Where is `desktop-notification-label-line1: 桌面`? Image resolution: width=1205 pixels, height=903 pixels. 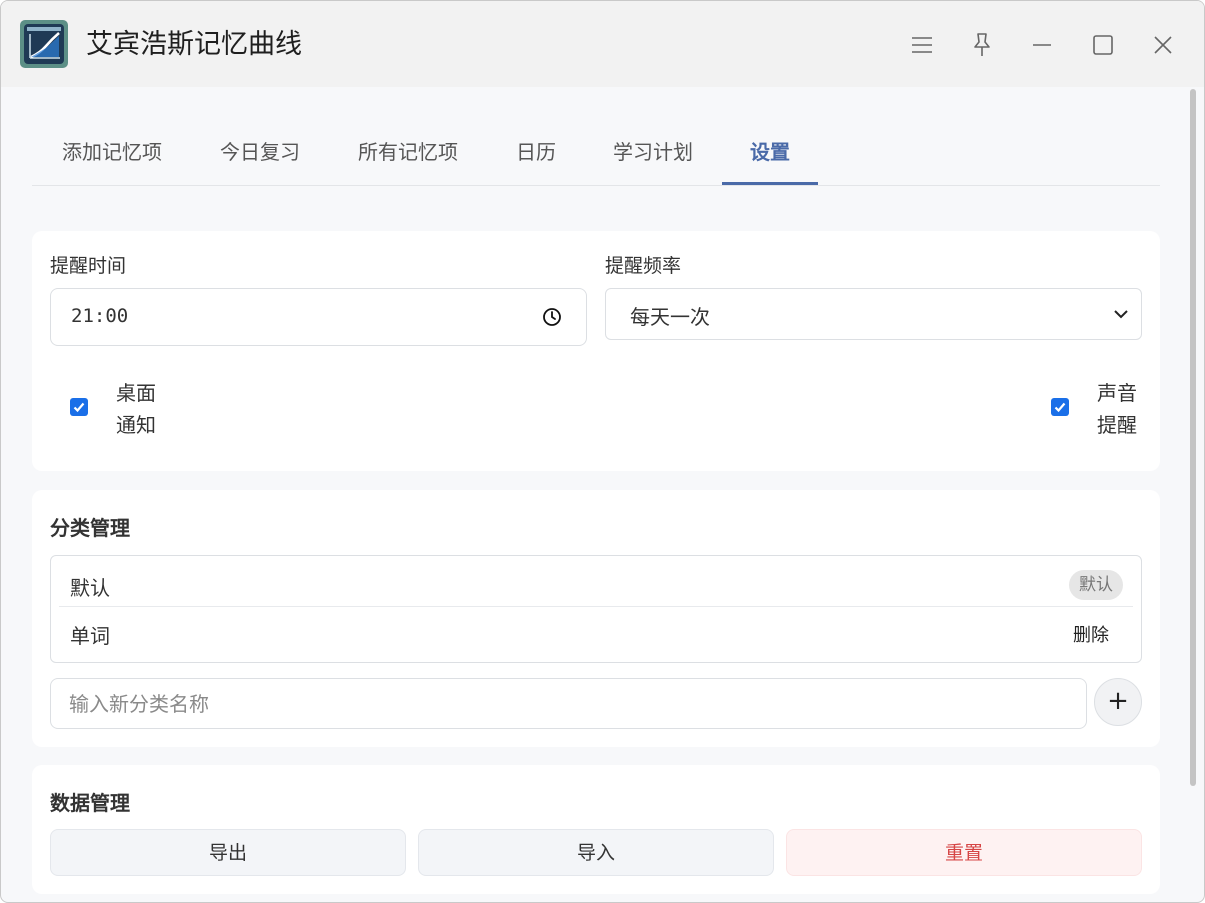 desktop-notification-label-line1: 桌面 is located at coordinates (136, 393).